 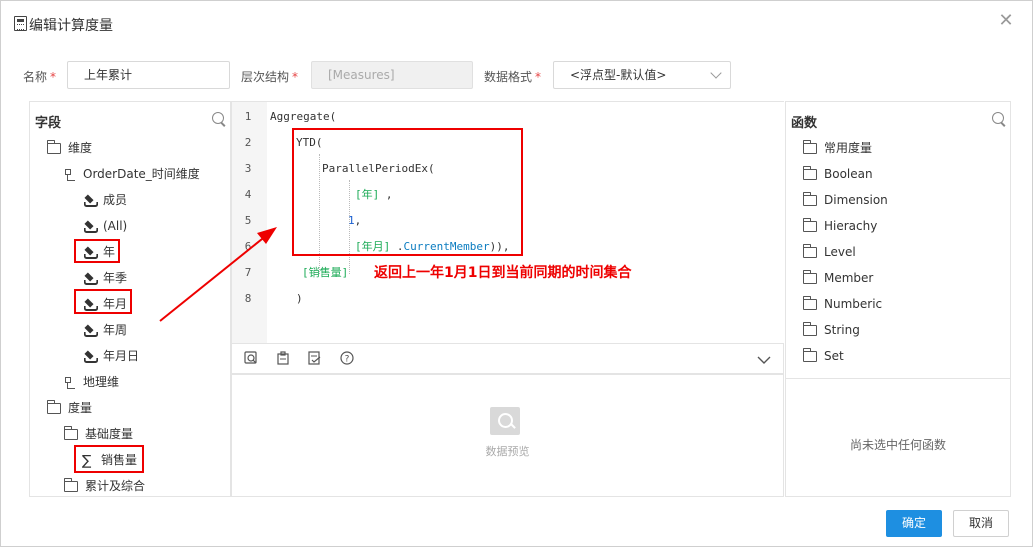 What do you see at coordinates (516, 24) in the screenshot?
I see `dialog-titlebar: 编辑计算度量 ✕` at bounding box center [516, 24].